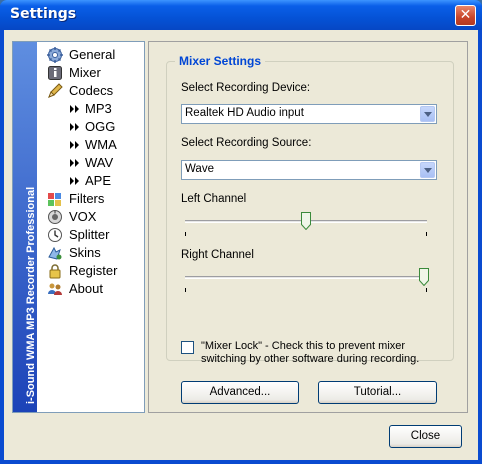 This screenshot has width=482, height=464. I want to click on right-channel-slider, so click(306, 280).